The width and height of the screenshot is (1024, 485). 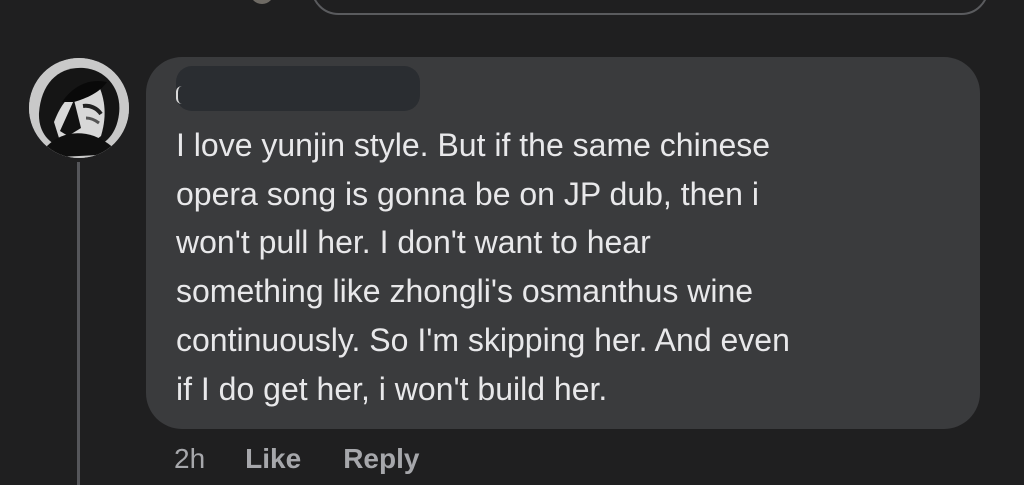 What do you see at coordinates (190, 458) in the screenshot?
I see `comment-time: 2h` at bounding box center [190, 458].